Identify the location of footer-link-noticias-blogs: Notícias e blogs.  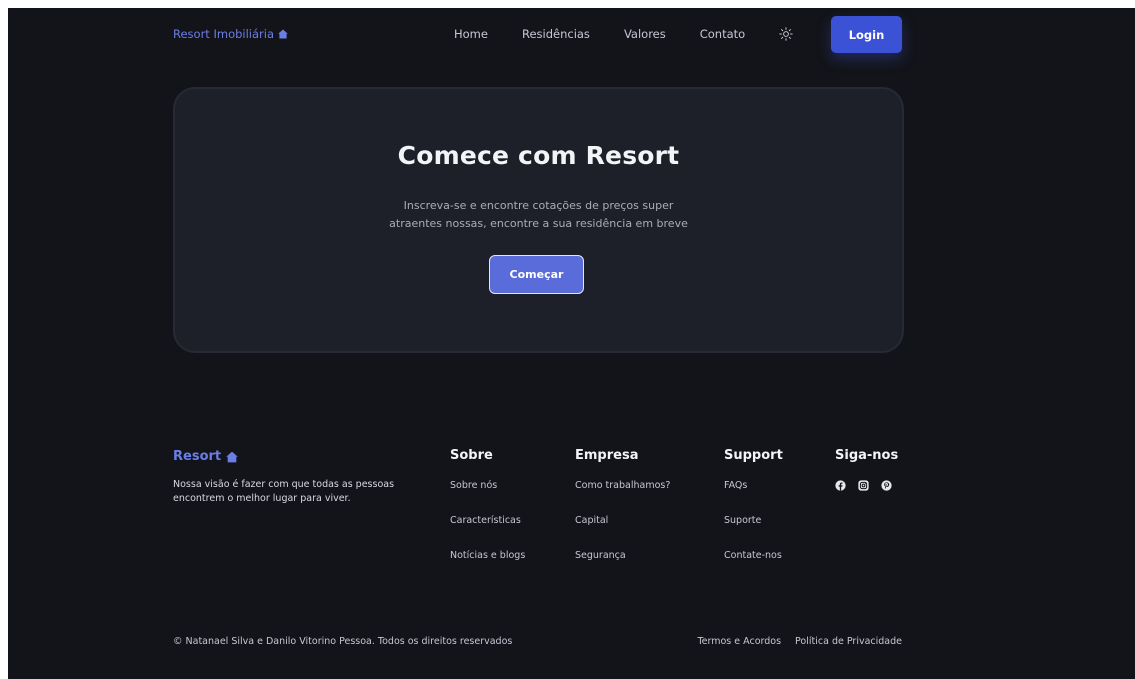
(487, 567).